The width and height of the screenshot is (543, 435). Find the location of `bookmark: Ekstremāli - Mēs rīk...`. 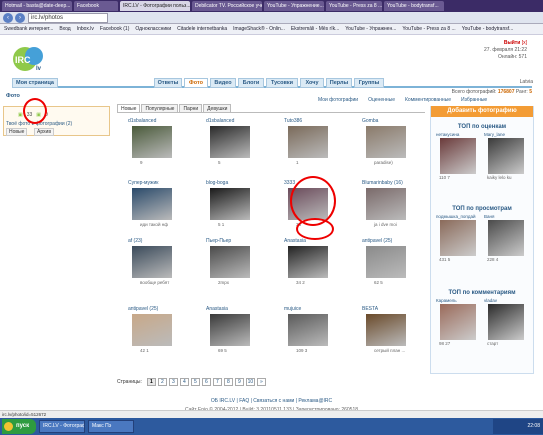

bookmark: Ekstremāli - Mēs rīk... is located at coordinates (315, 29).